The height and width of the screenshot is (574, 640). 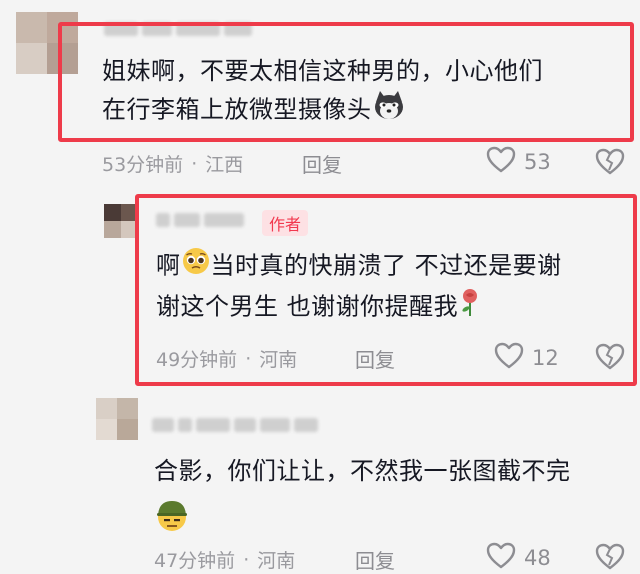 I want to click on comment-2-time: 49分钟前, so click(x=197, y=360).